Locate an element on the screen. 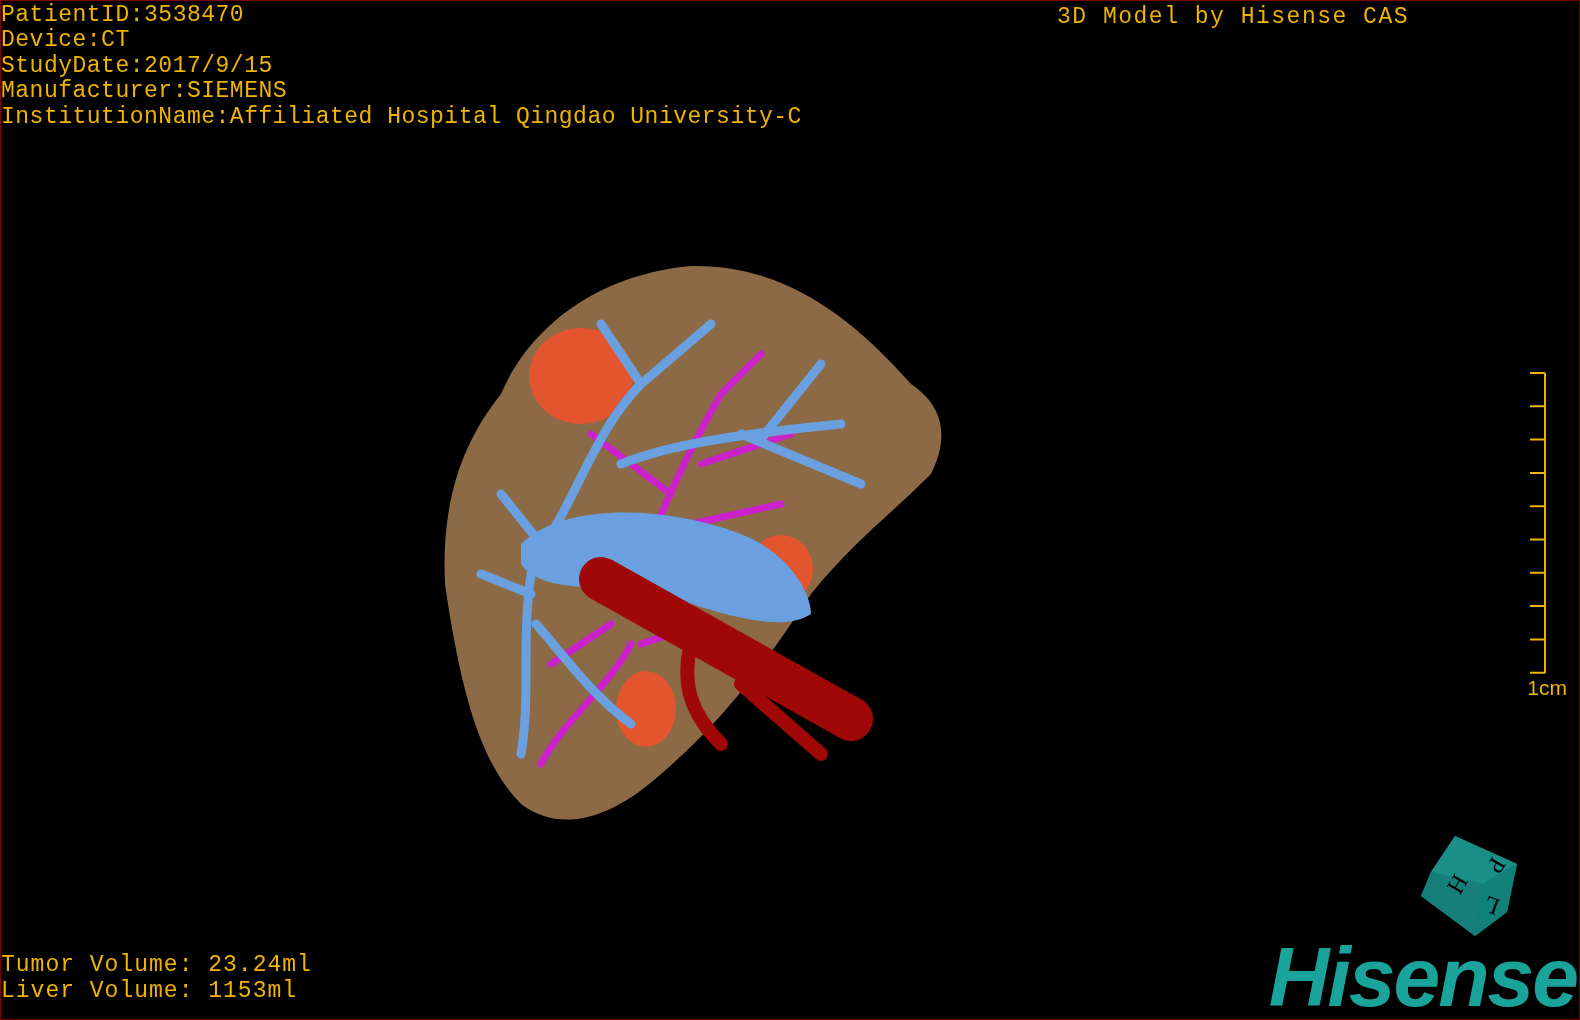 This screenshot has width=1580, height=1020. study-info-text: InstitutionName:Affiliated Hospital Qingdao University-C is located at coordinates (401, 117).